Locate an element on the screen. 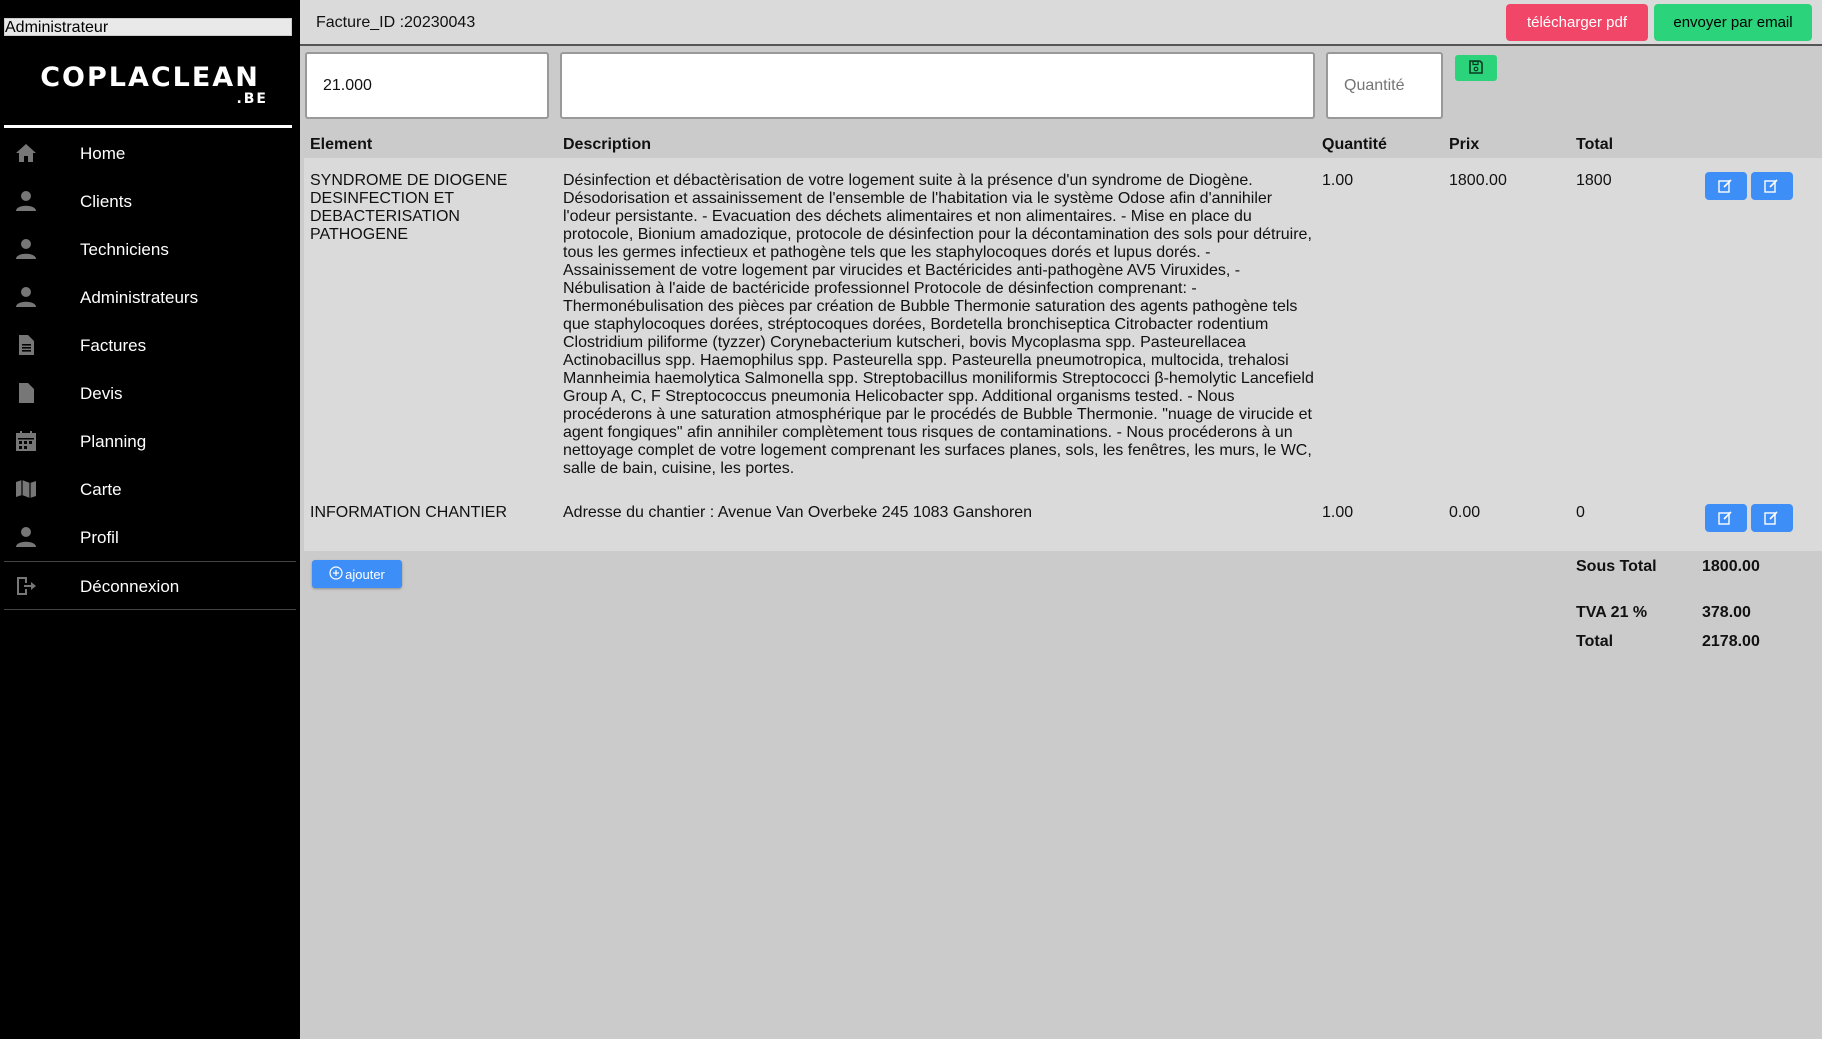 The width and height of the screenshot is (1822, 1039). home-icon is located at coordinates (26, 153).